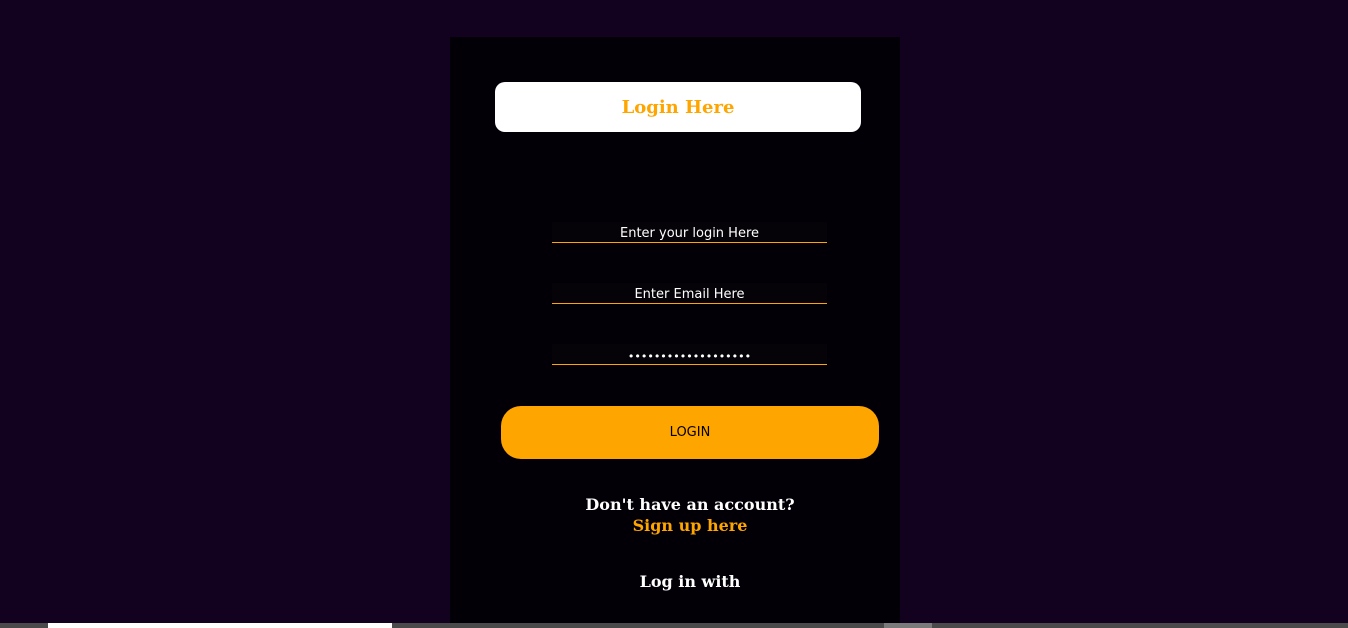  What do you see at coordinates (690, 504) in the screenshot?
I see `no-account-text: Don't have an account?` at bounding box center [690, 504].